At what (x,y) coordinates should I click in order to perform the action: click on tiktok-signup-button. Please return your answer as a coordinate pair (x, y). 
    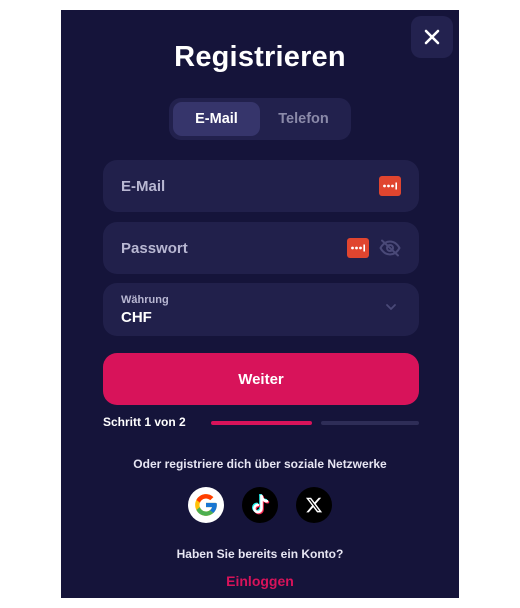
    Looking at the image, I should click on (260, 505).